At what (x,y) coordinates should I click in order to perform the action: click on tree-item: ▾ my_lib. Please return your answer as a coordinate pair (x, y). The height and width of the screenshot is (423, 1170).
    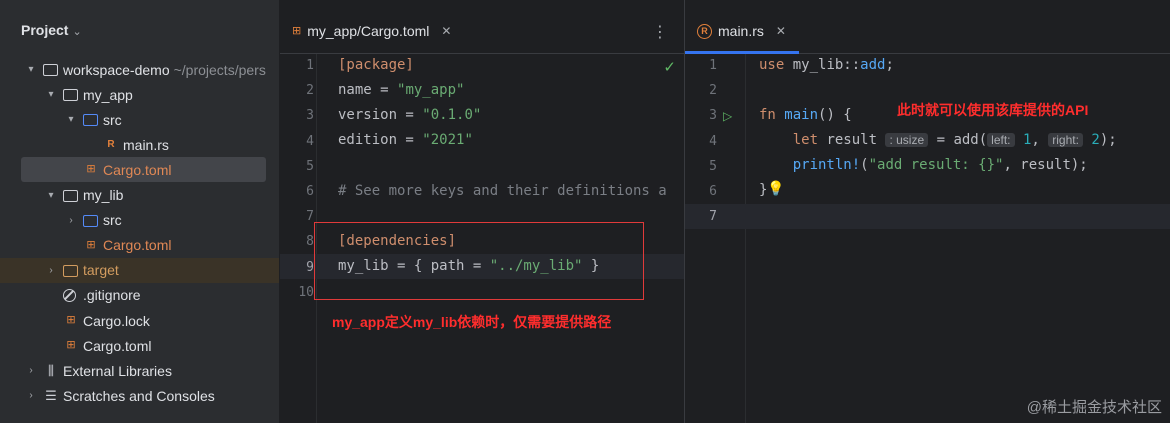
    Looking at the image, I should click on (139, 195).